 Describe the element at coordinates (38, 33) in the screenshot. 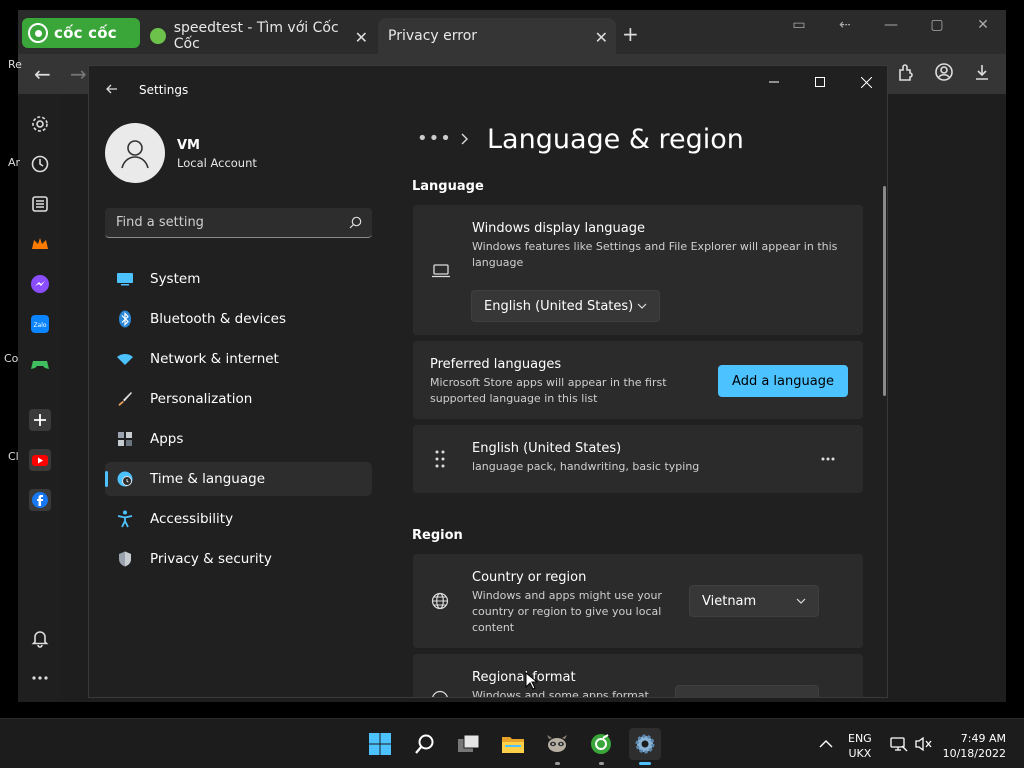

I see `coccoc-logo-icon` at that location.